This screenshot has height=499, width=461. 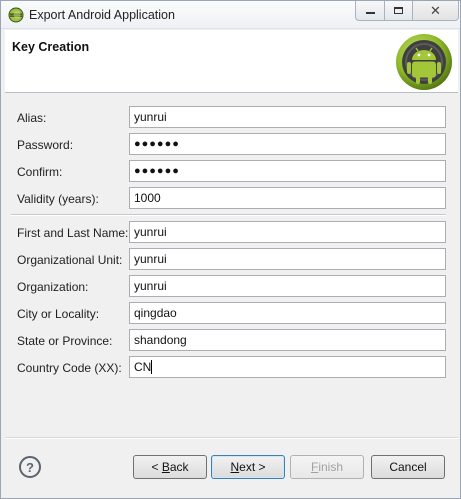 I want to click on cancel-button: Cancel, so click(x=408, y=467).